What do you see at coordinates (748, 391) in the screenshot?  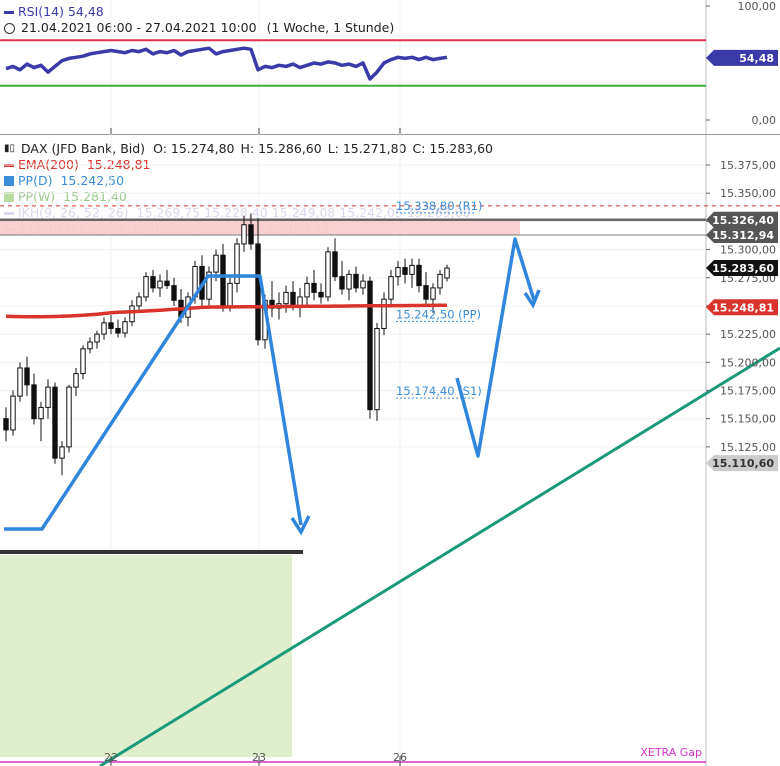 I see `price-tick-label: 15.175,00` at bounding box center [748, 391].